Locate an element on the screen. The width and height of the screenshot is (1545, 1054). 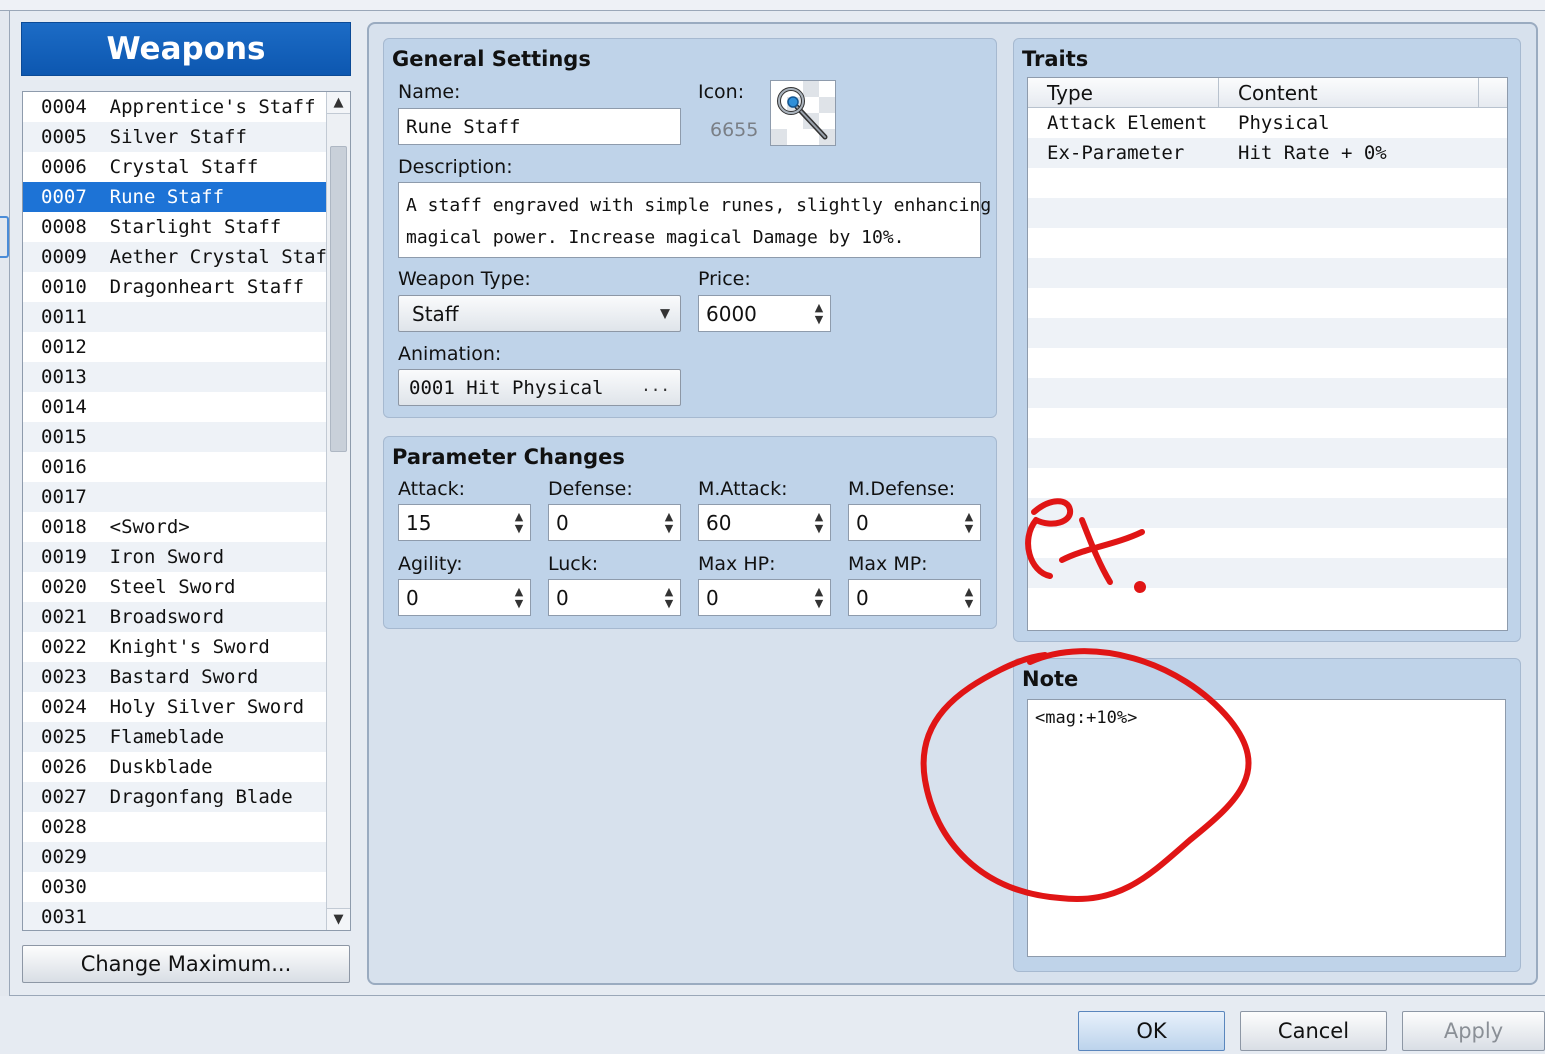
weapon-type-label: Weapon Type: is located at coordinates (464, 279).